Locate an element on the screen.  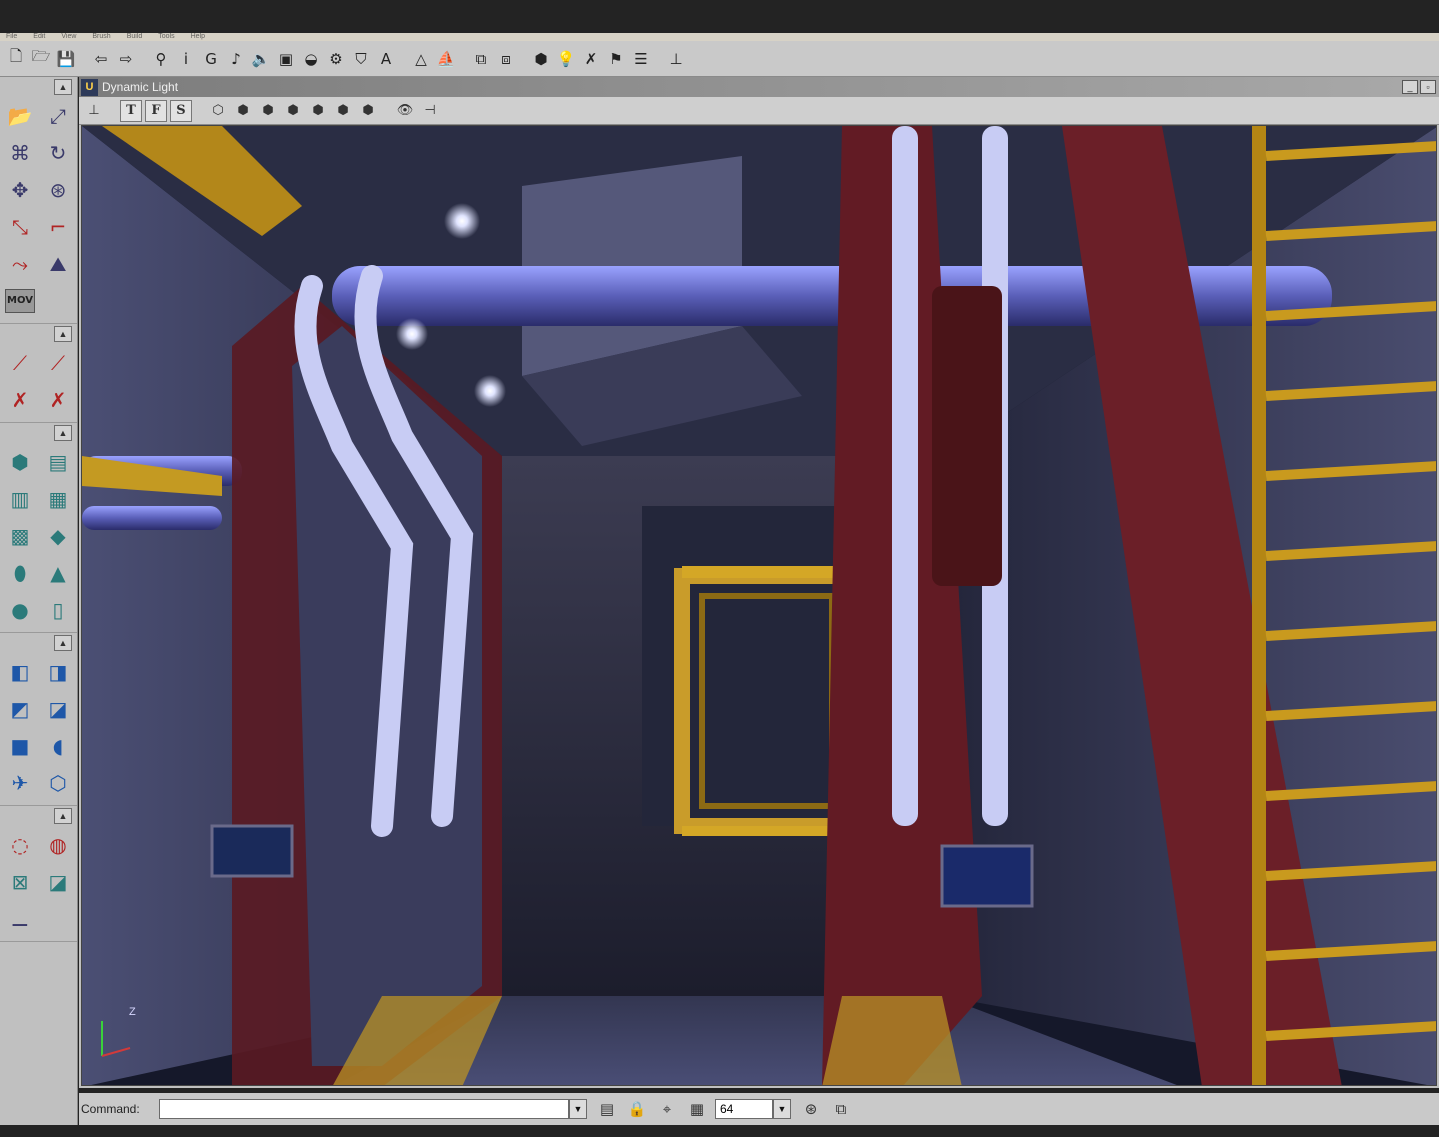
freehand-polygon-button: ⌐ is located at coordinates (58, 226).